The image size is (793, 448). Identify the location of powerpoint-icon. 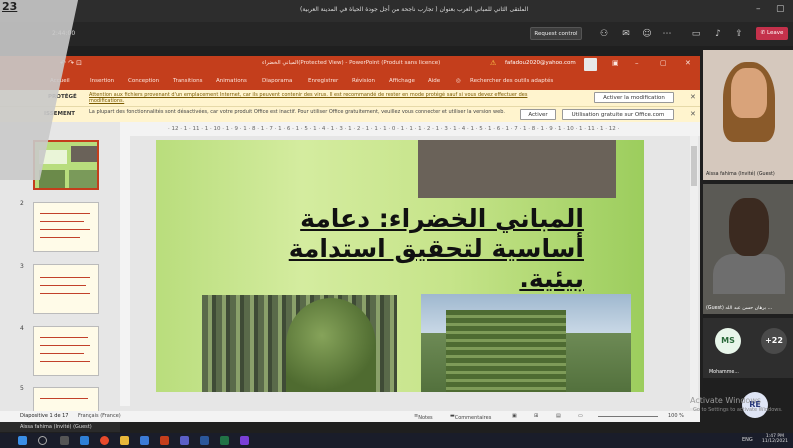
(164, 440).